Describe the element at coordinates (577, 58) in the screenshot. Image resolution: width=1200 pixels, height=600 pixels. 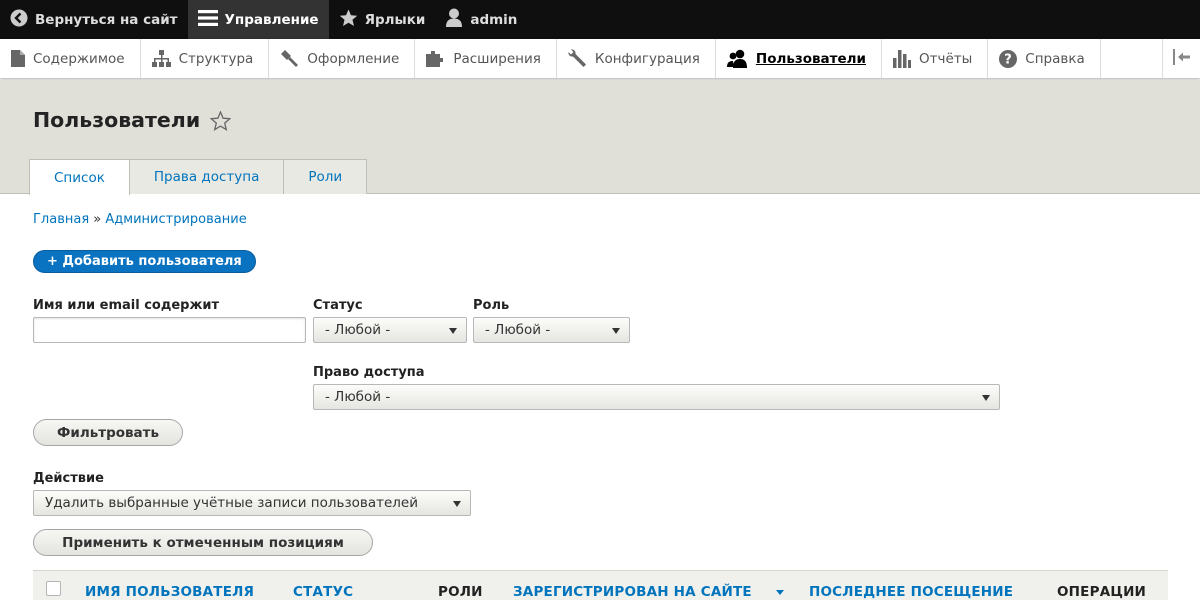
I see `wrench-icon` at that location.